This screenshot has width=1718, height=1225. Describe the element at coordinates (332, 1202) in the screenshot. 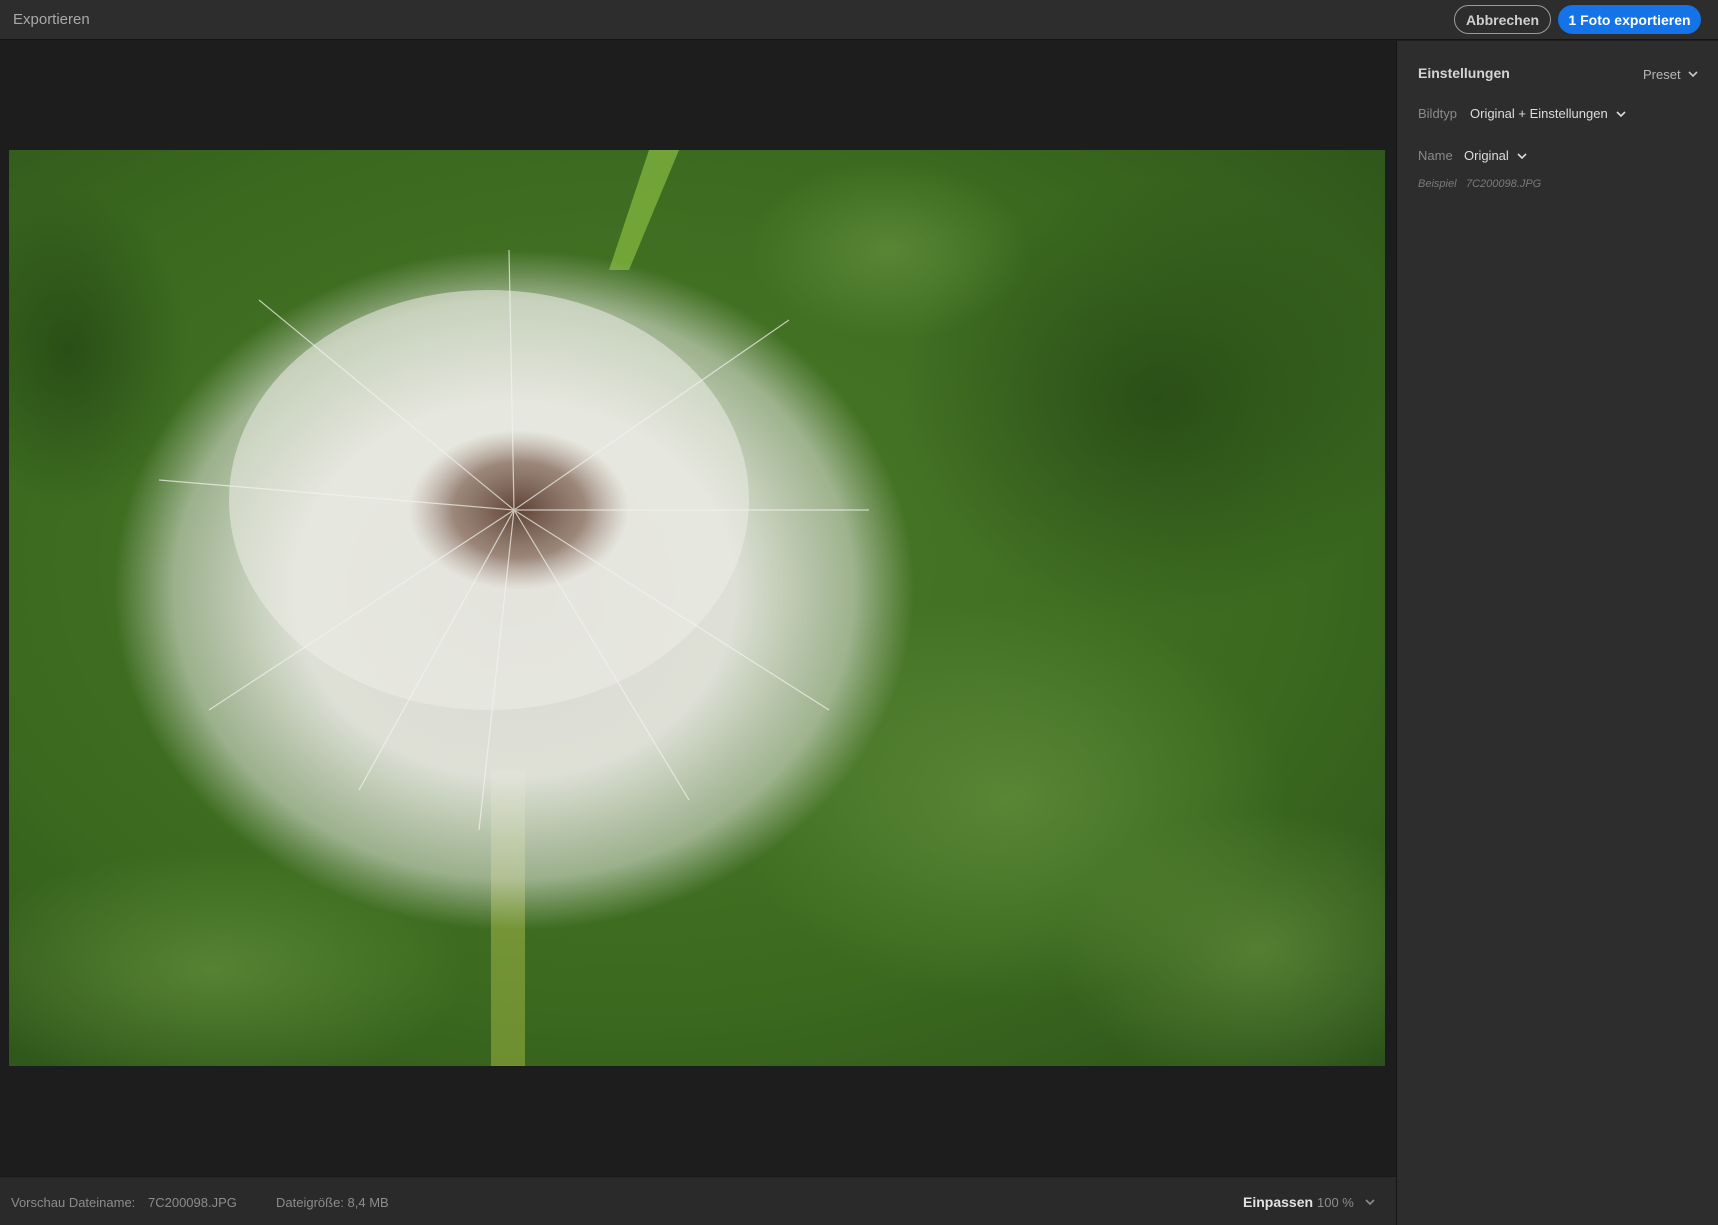

I see `filesize-label: Dateigröße: 8,4 MB` at that location.